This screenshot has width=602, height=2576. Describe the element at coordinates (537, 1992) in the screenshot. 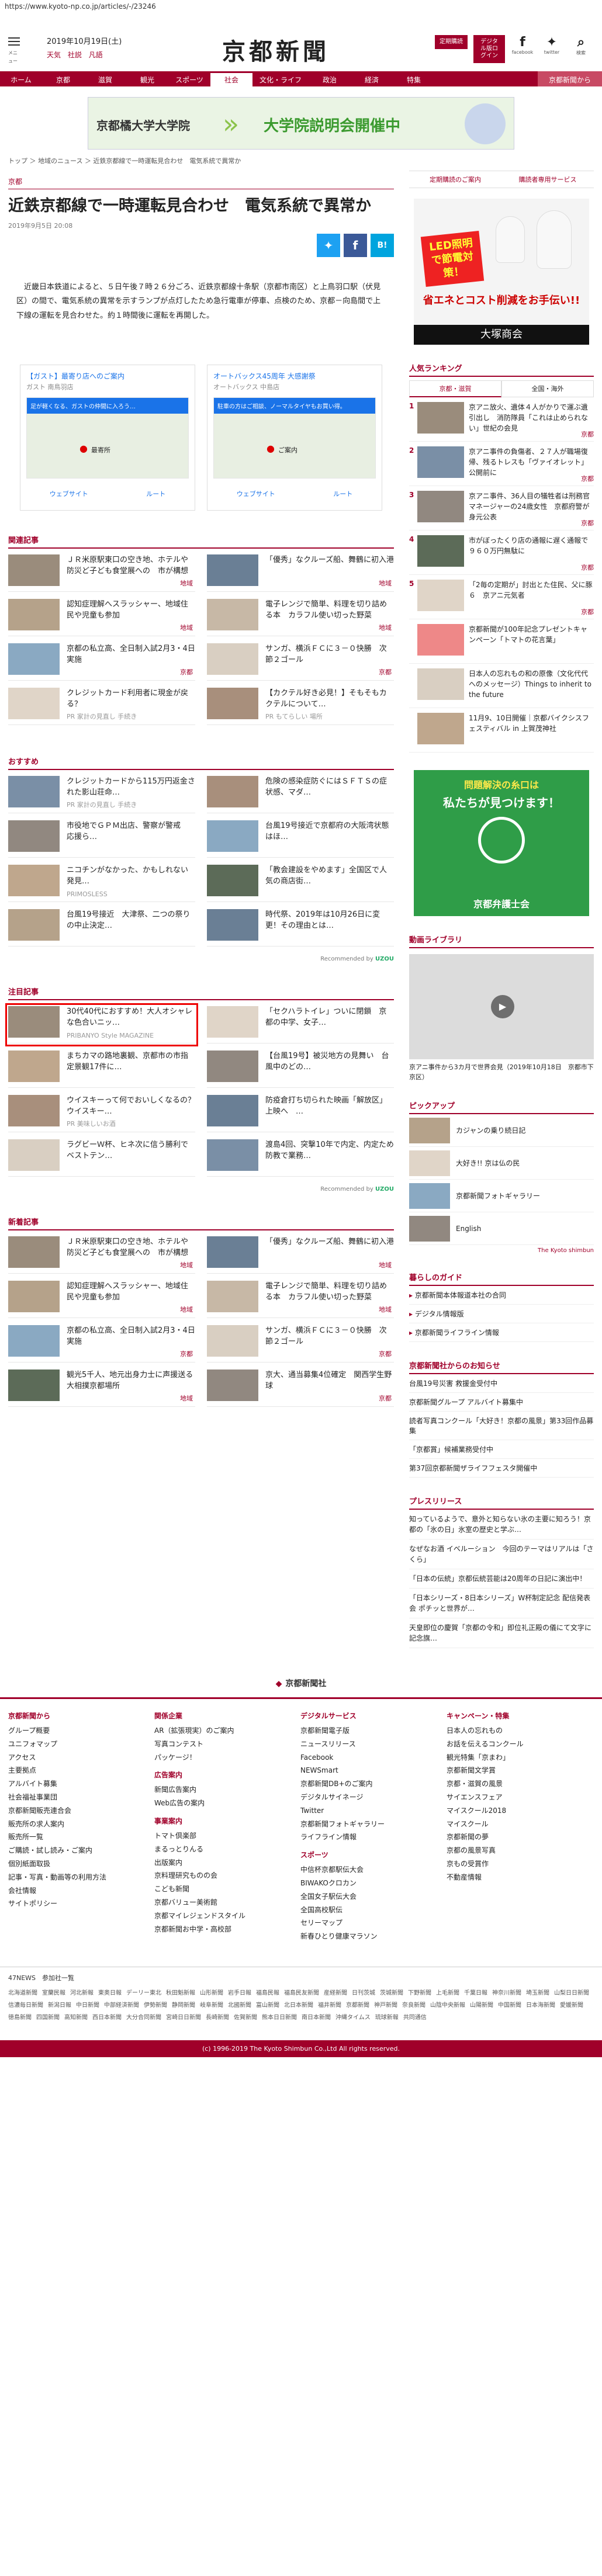

I see `partner-link: 埼玉新聞` at that location.